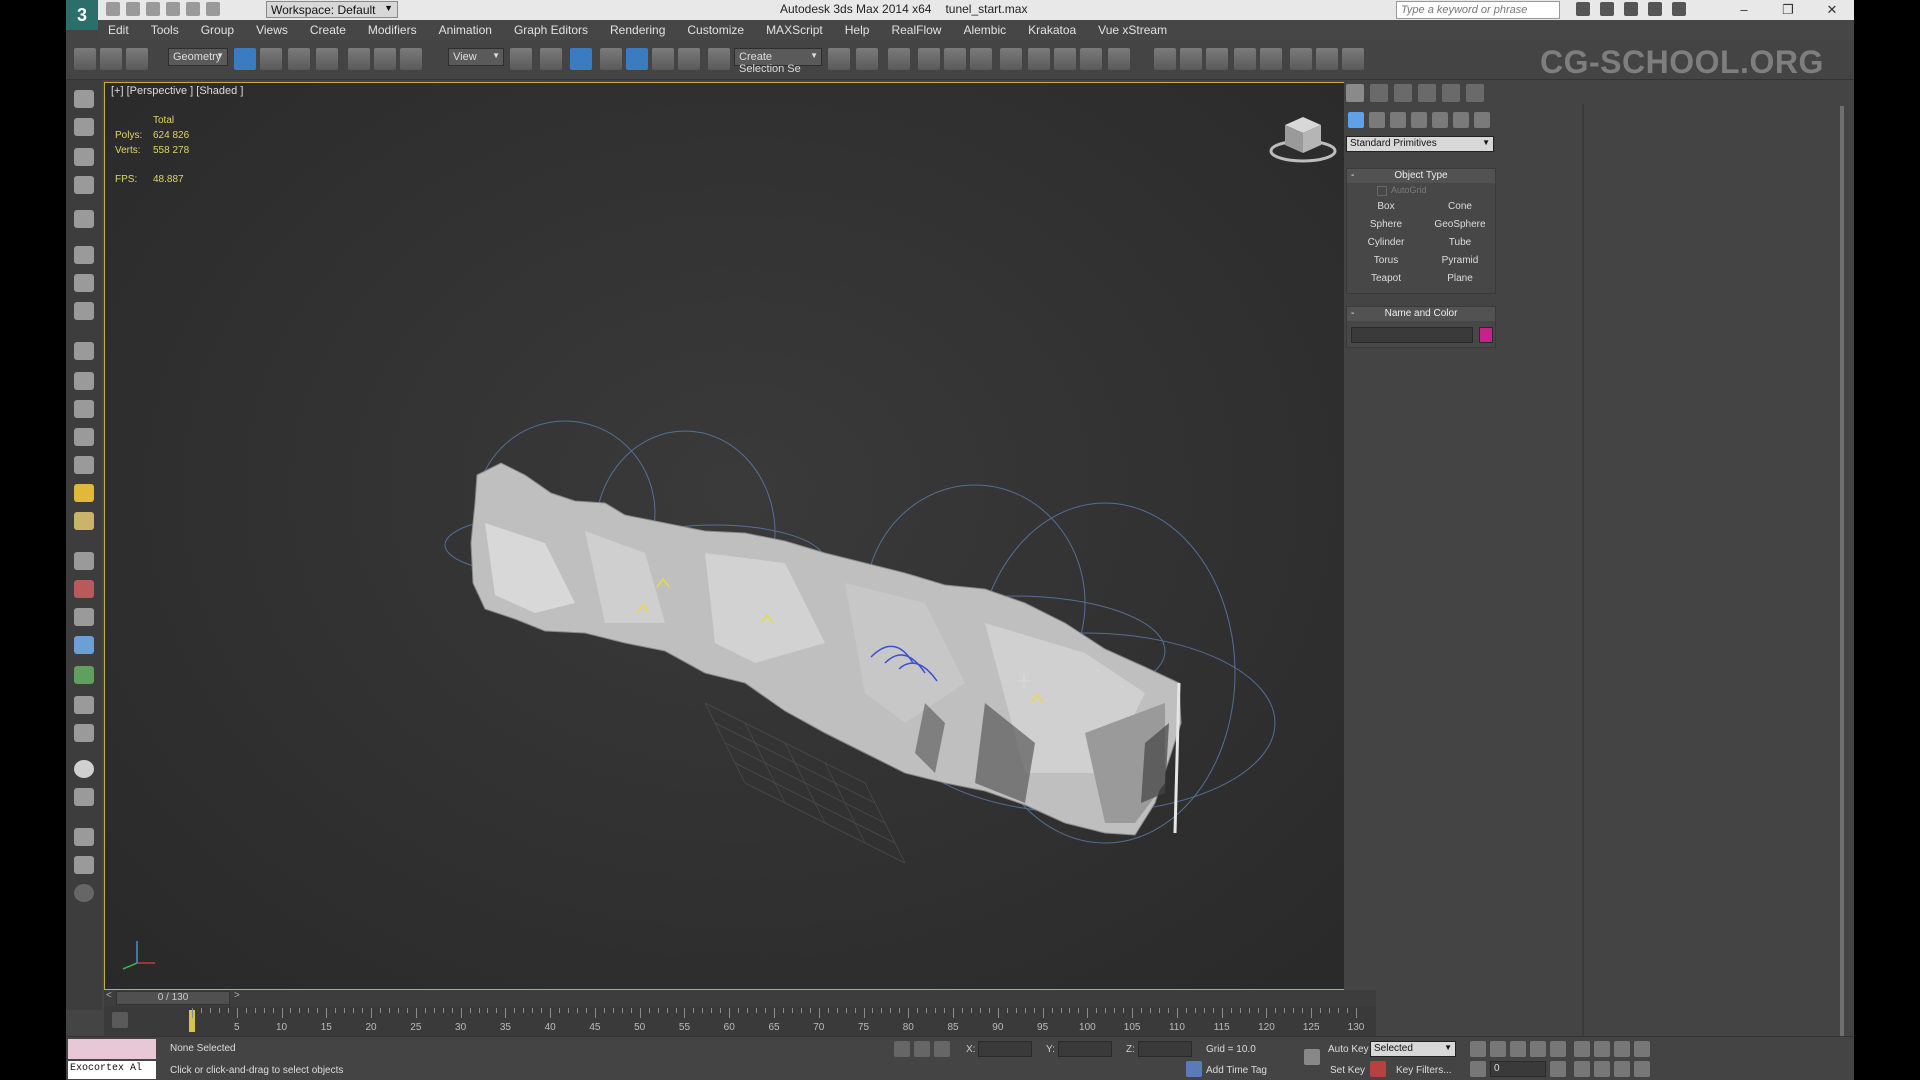 Image resolution: width=1920 pixels, height=1080 pixels. What do you see at coordinates (237, 995) in the screenshot?
I see `time-slider-next-icon: >` at bounding box center [237, 995].